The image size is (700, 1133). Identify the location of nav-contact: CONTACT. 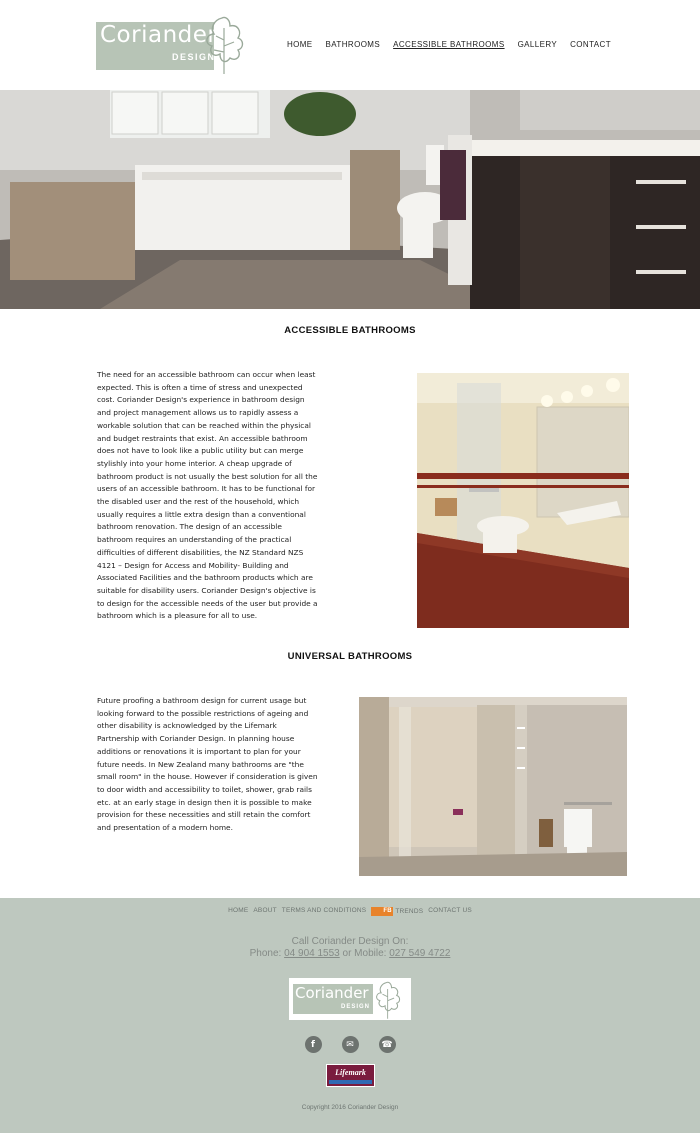
(590, 44).